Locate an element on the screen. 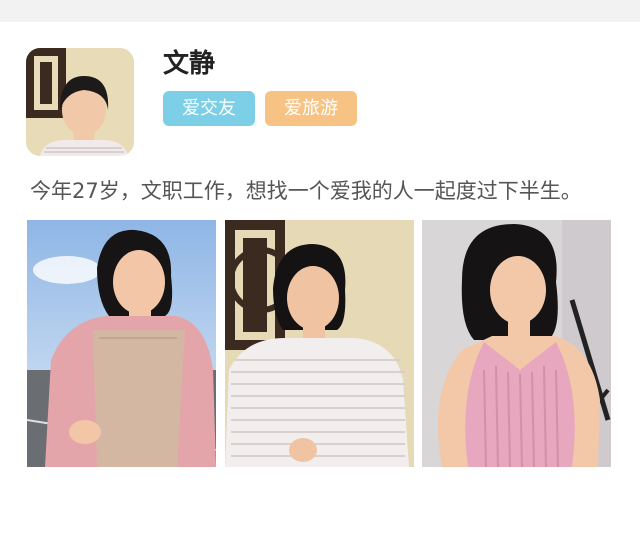  tag-love-travel: 爱旅游 is located at coordinates (311, 108).